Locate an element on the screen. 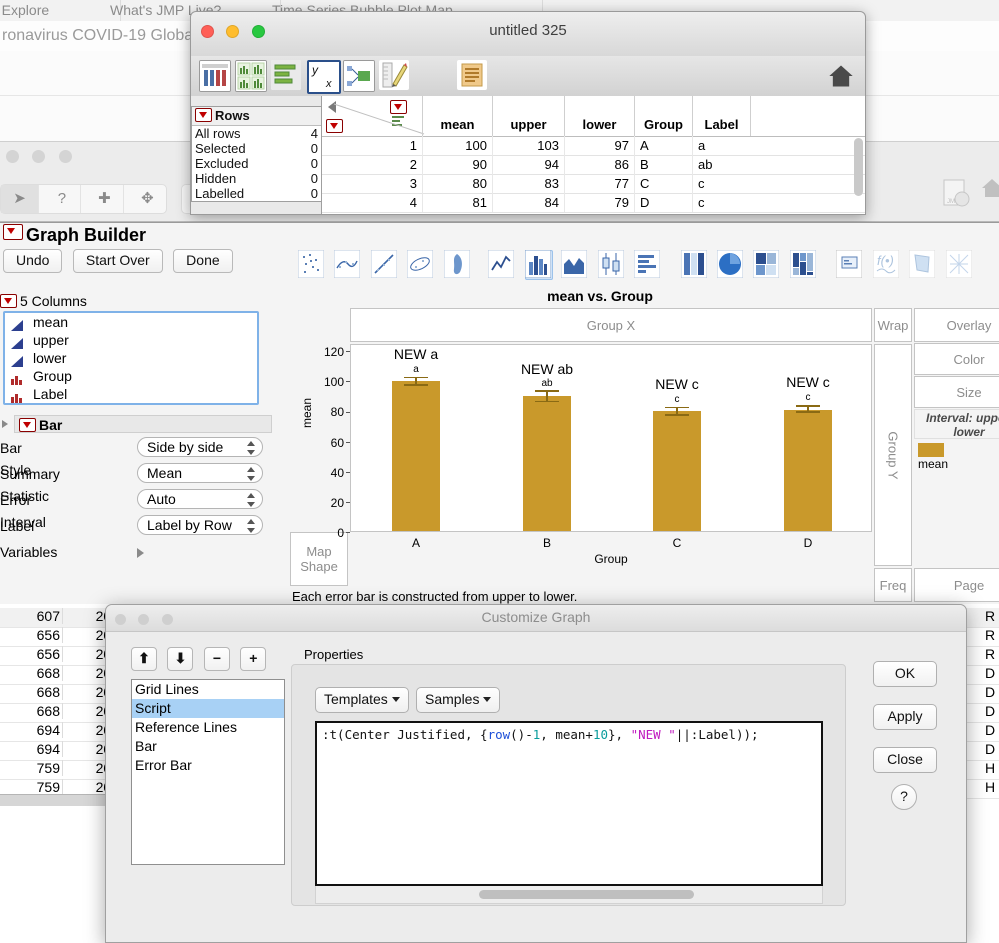 Image resolution: width=999 pixels, height=943 pixels. crosshair-icon: ✚ is located at coordinates (105, 199).